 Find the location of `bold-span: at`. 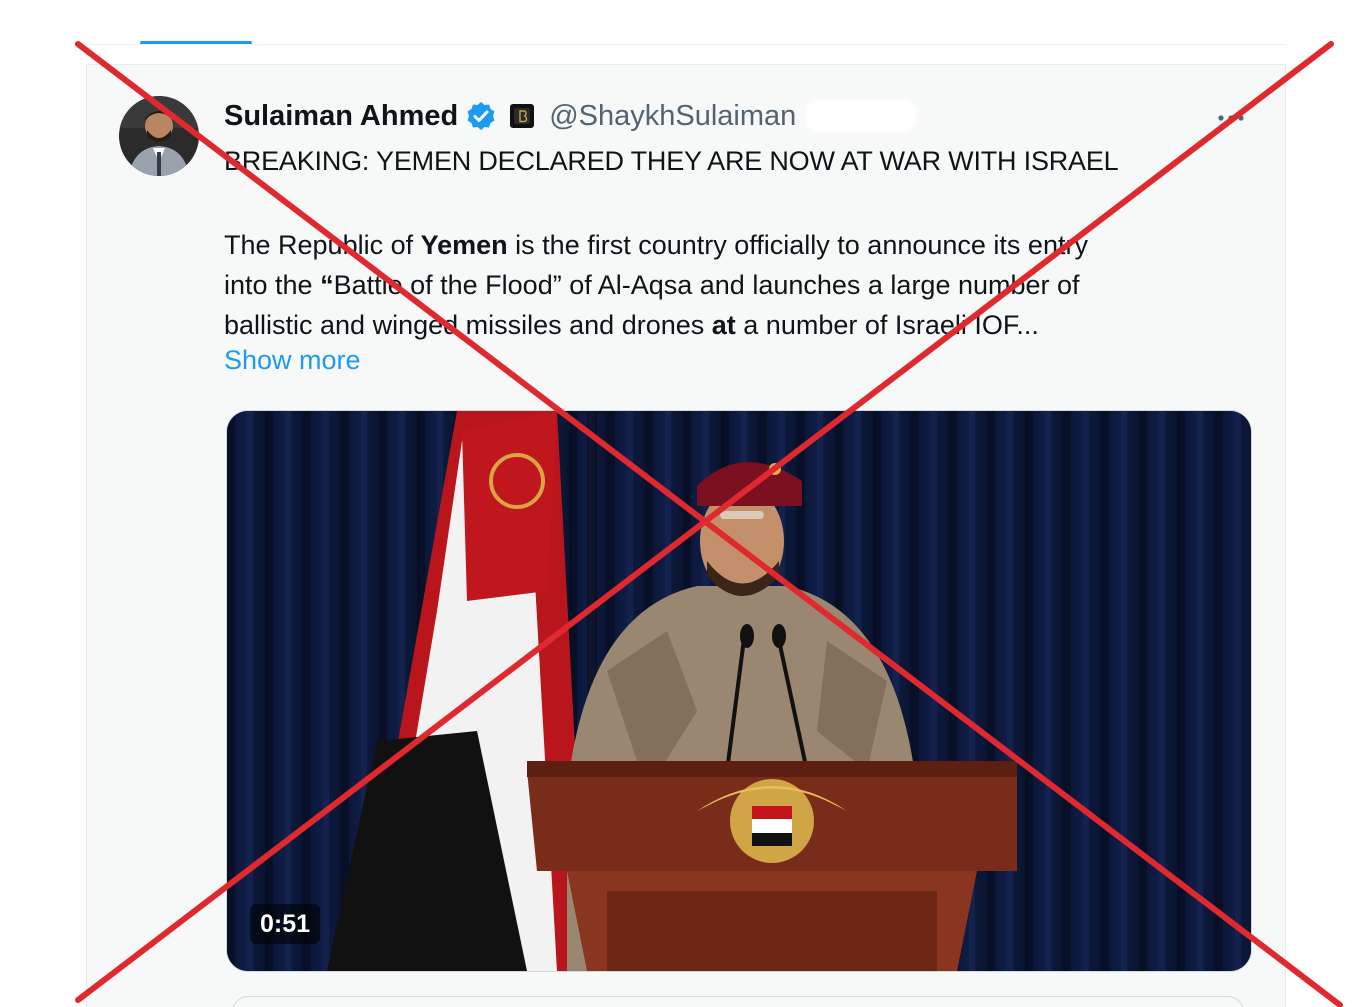

bold-span: at is located at coordinates (723, 325).